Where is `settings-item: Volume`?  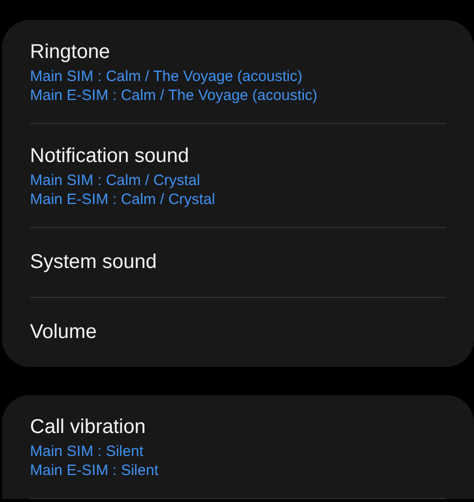 settings-item: Volume is located at coordinates (238, 332).